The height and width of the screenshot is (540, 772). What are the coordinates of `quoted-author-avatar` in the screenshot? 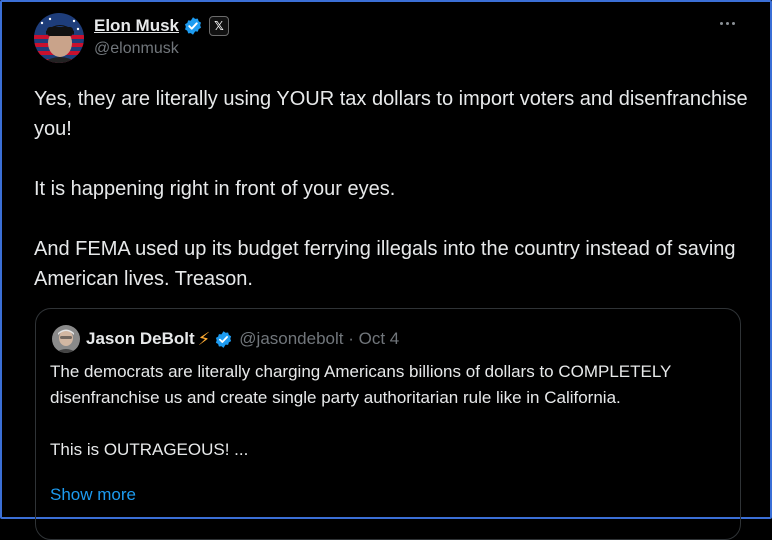 It's located at (66, 339).